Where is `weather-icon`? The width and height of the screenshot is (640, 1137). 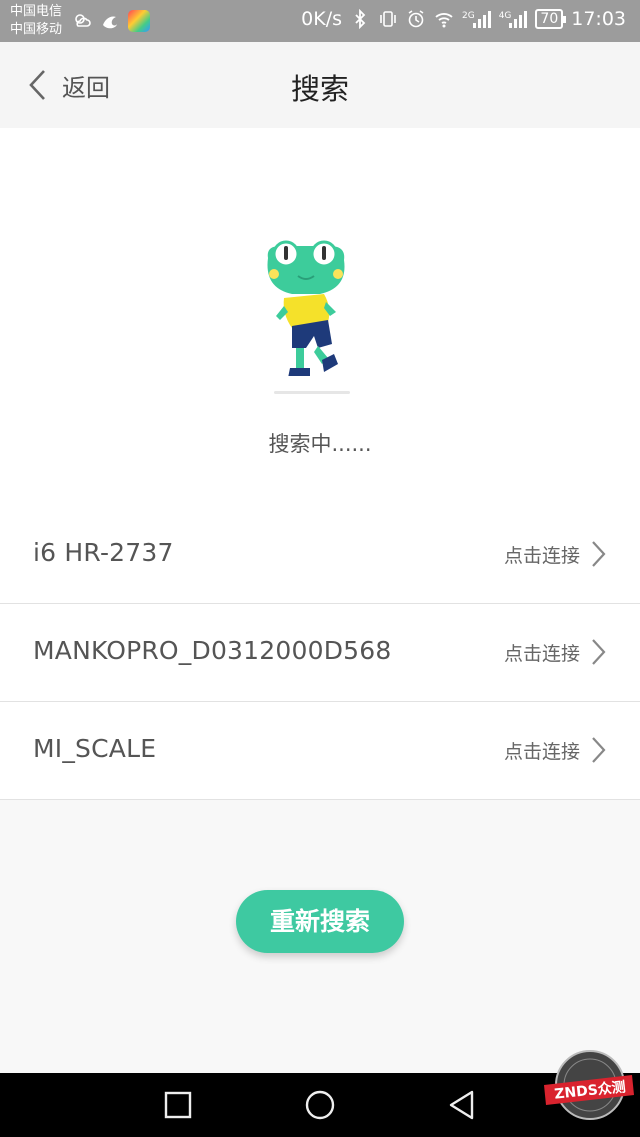 weather-icon is located at coordinates (83, 20).